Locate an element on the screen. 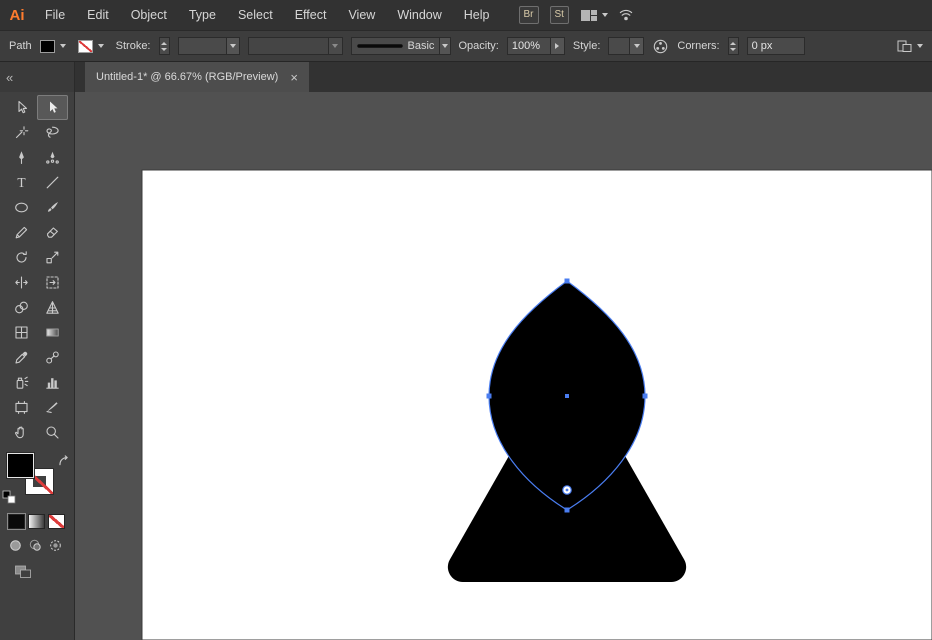 The height and width of the screenshot is (640, 932). stroke-weight-stepper is located at coordinates (164, 46).